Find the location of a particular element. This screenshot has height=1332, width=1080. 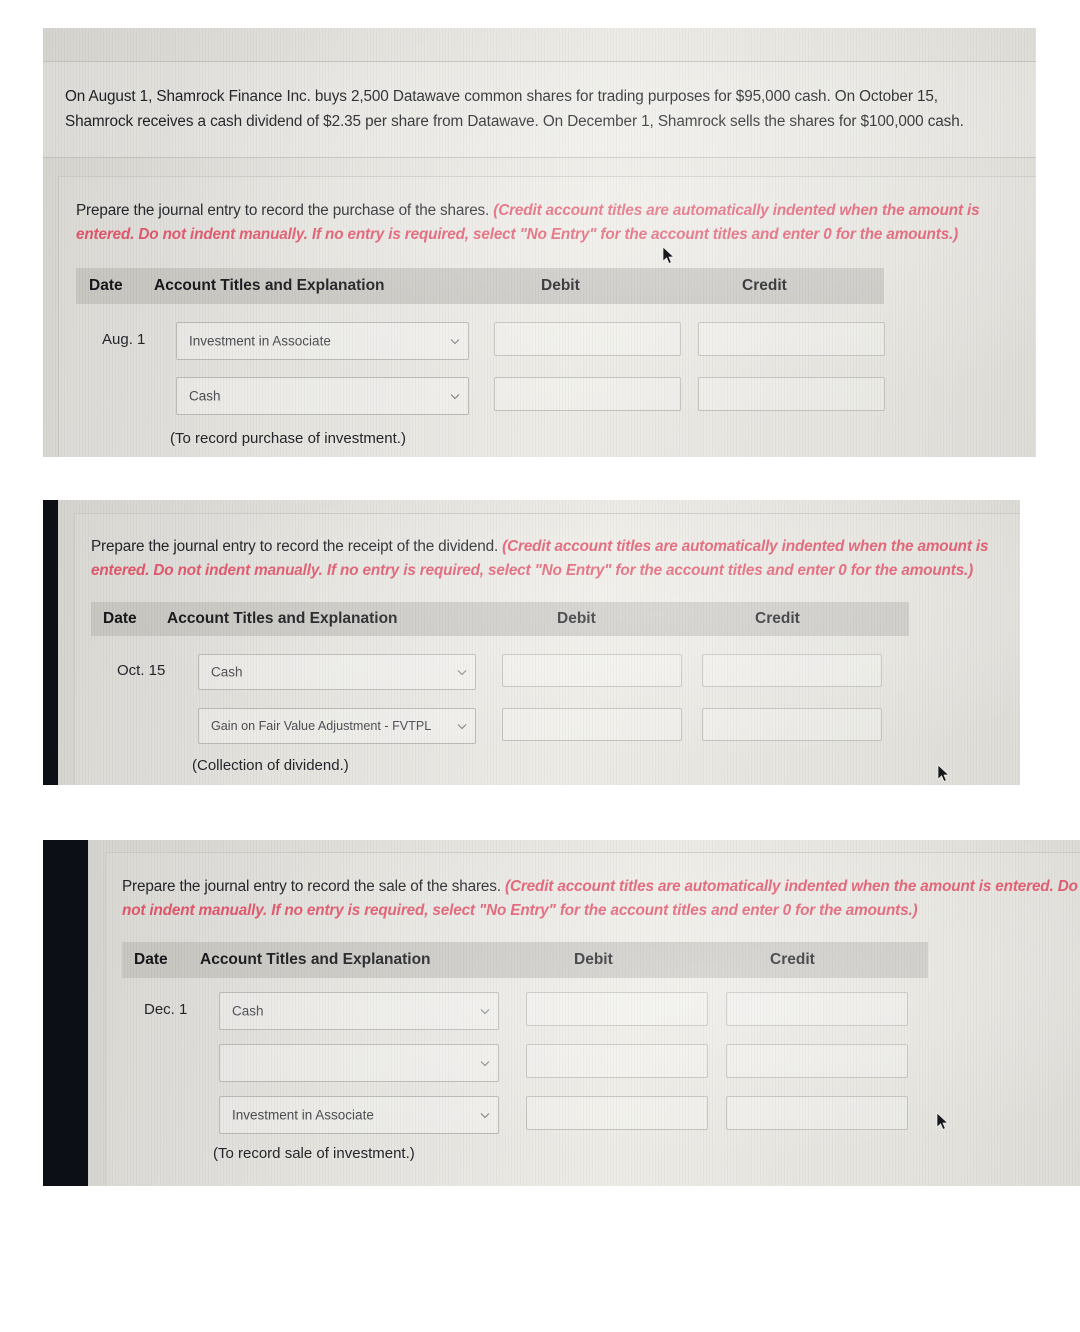

journal-row: Oct. 15 Cash is located at coordinates (547, 672).